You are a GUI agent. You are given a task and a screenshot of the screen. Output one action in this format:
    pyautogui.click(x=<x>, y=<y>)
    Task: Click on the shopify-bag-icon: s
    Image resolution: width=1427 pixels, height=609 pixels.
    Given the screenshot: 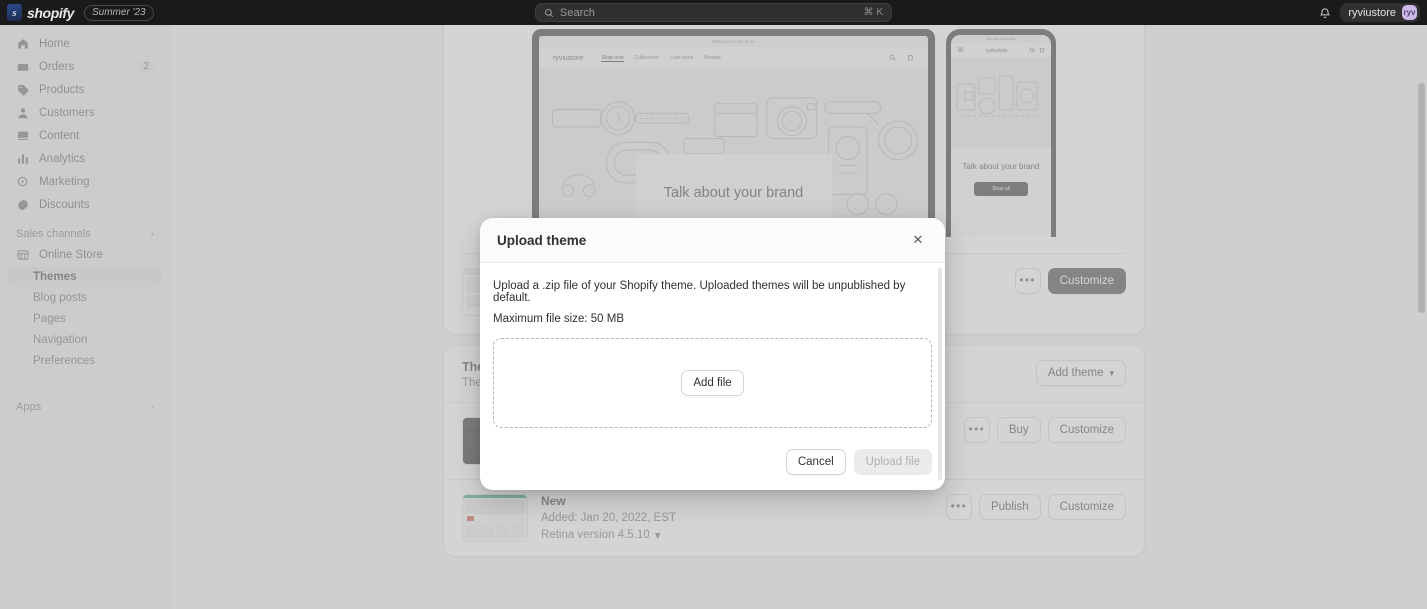 What is the action you would take?
    pyautogui.click(x=14, y=12)
    